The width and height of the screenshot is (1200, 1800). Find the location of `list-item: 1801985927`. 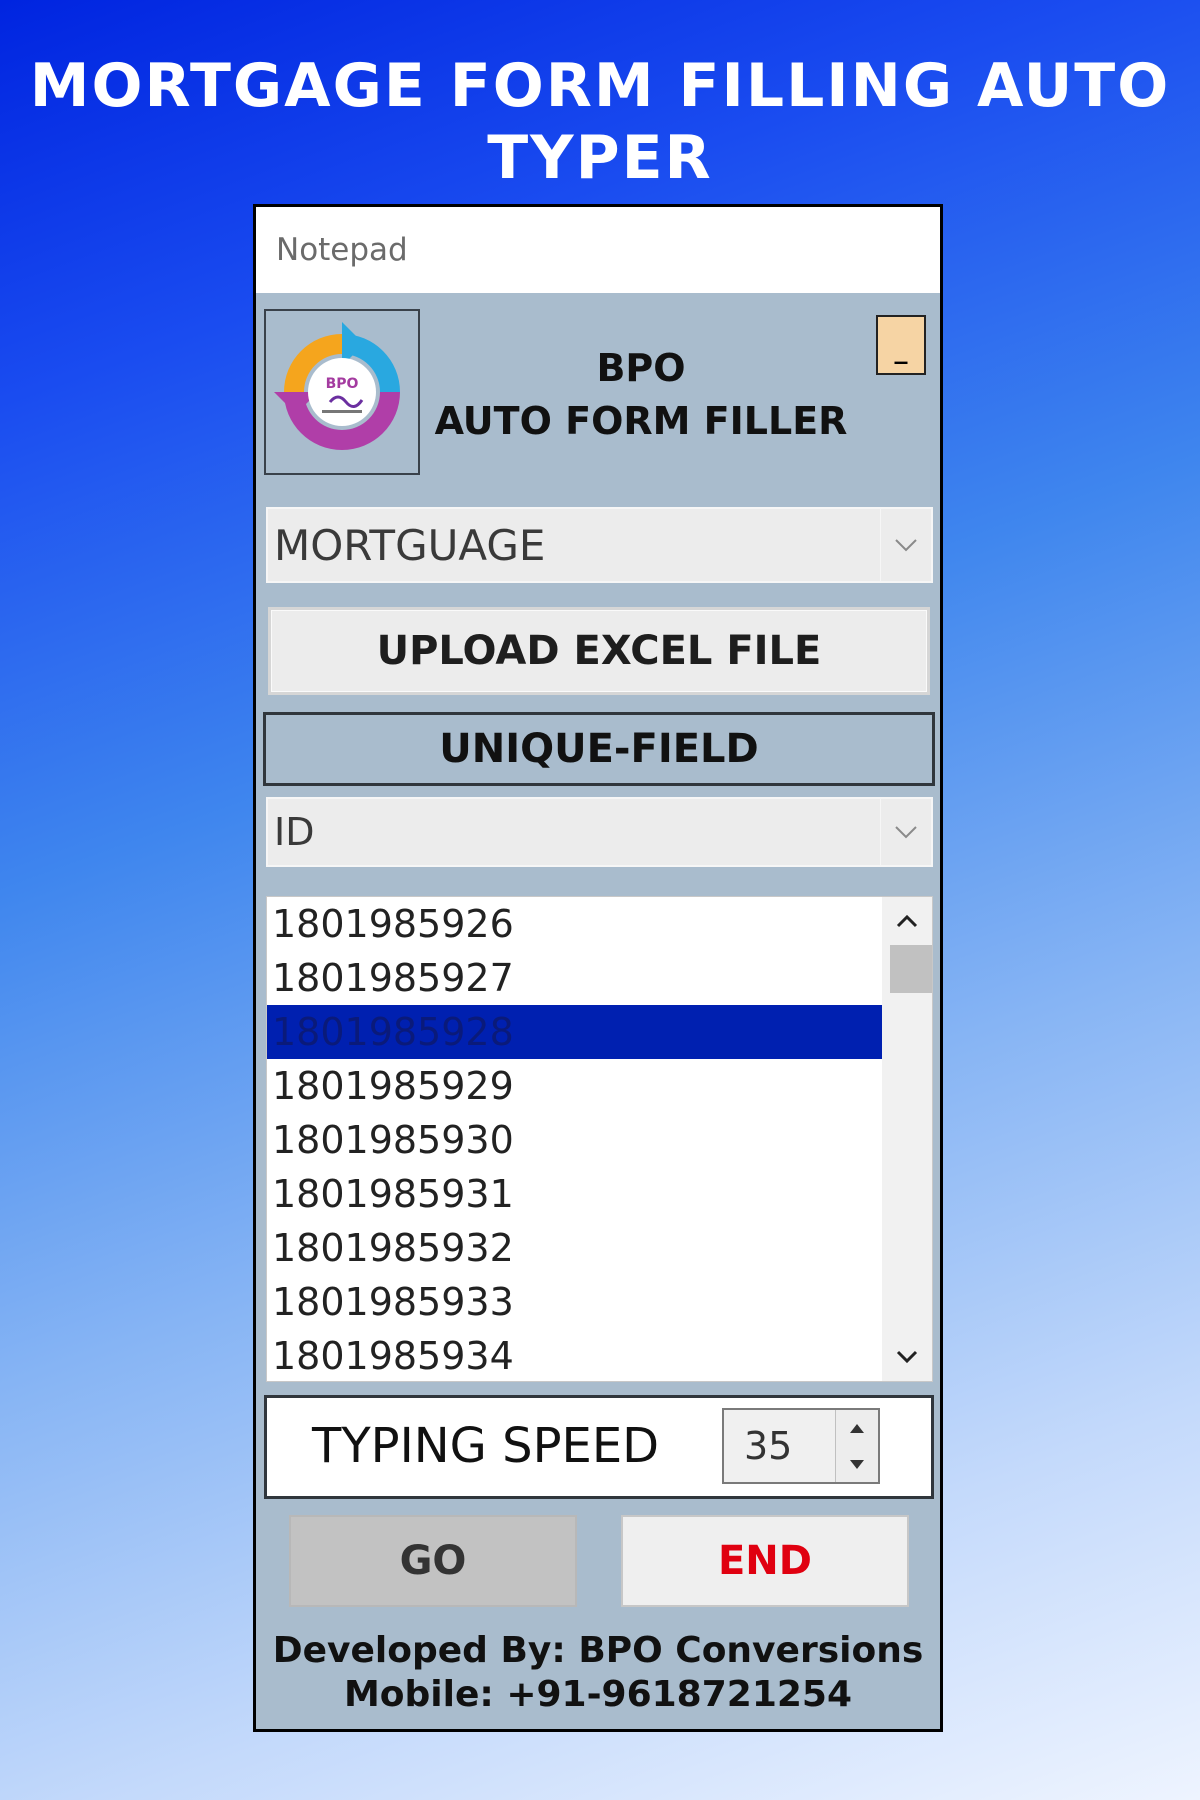

list-item: 1801985927 is located at coordinates (574, 978).